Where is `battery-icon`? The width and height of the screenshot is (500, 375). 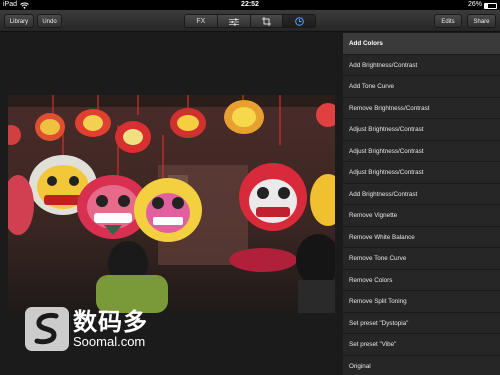
battery-icon is located at coordinates (490, 6).